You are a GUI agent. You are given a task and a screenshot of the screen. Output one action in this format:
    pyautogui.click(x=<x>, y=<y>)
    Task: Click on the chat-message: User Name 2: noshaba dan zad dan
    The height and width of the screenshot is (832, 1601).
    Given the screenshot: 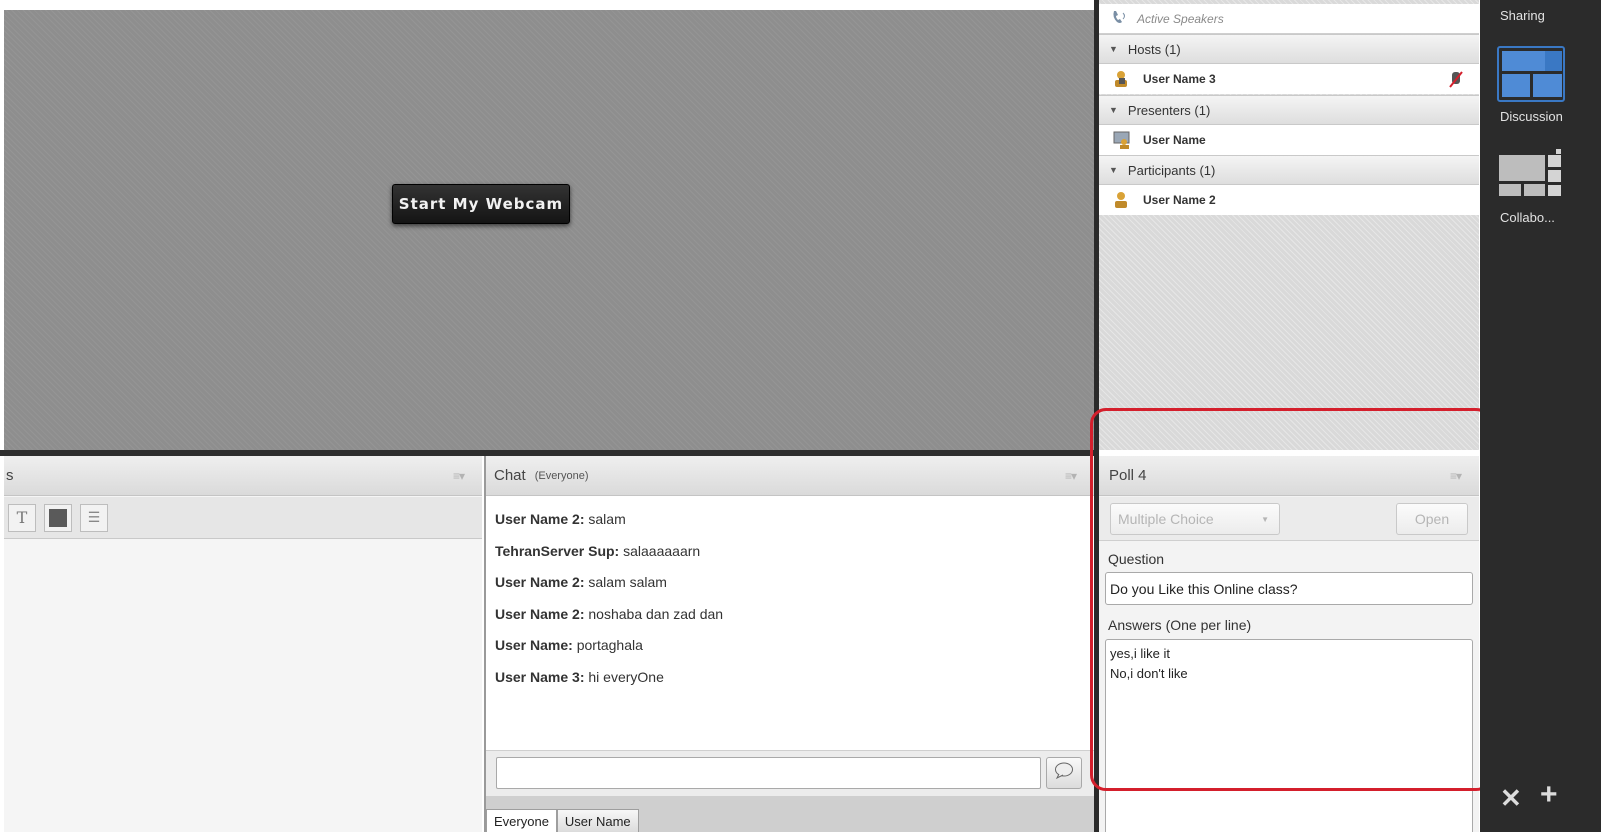 What is the action you would take?
    pyautogui.click(x=790, y=614)
    